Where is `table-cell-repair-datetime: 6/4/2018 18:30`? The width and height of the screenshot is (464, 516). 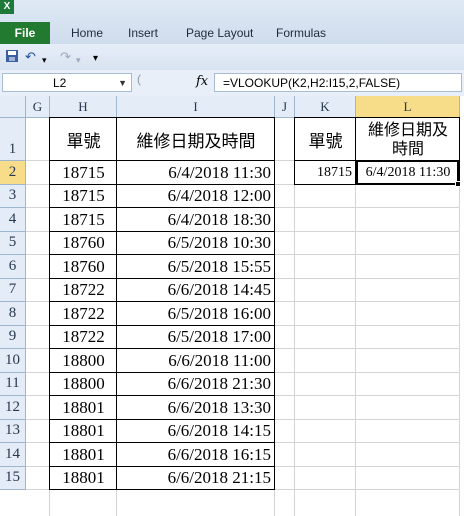
table-cell-repair-datetime: 6/4/2018 18:30 is located at coordinates (196, 220).